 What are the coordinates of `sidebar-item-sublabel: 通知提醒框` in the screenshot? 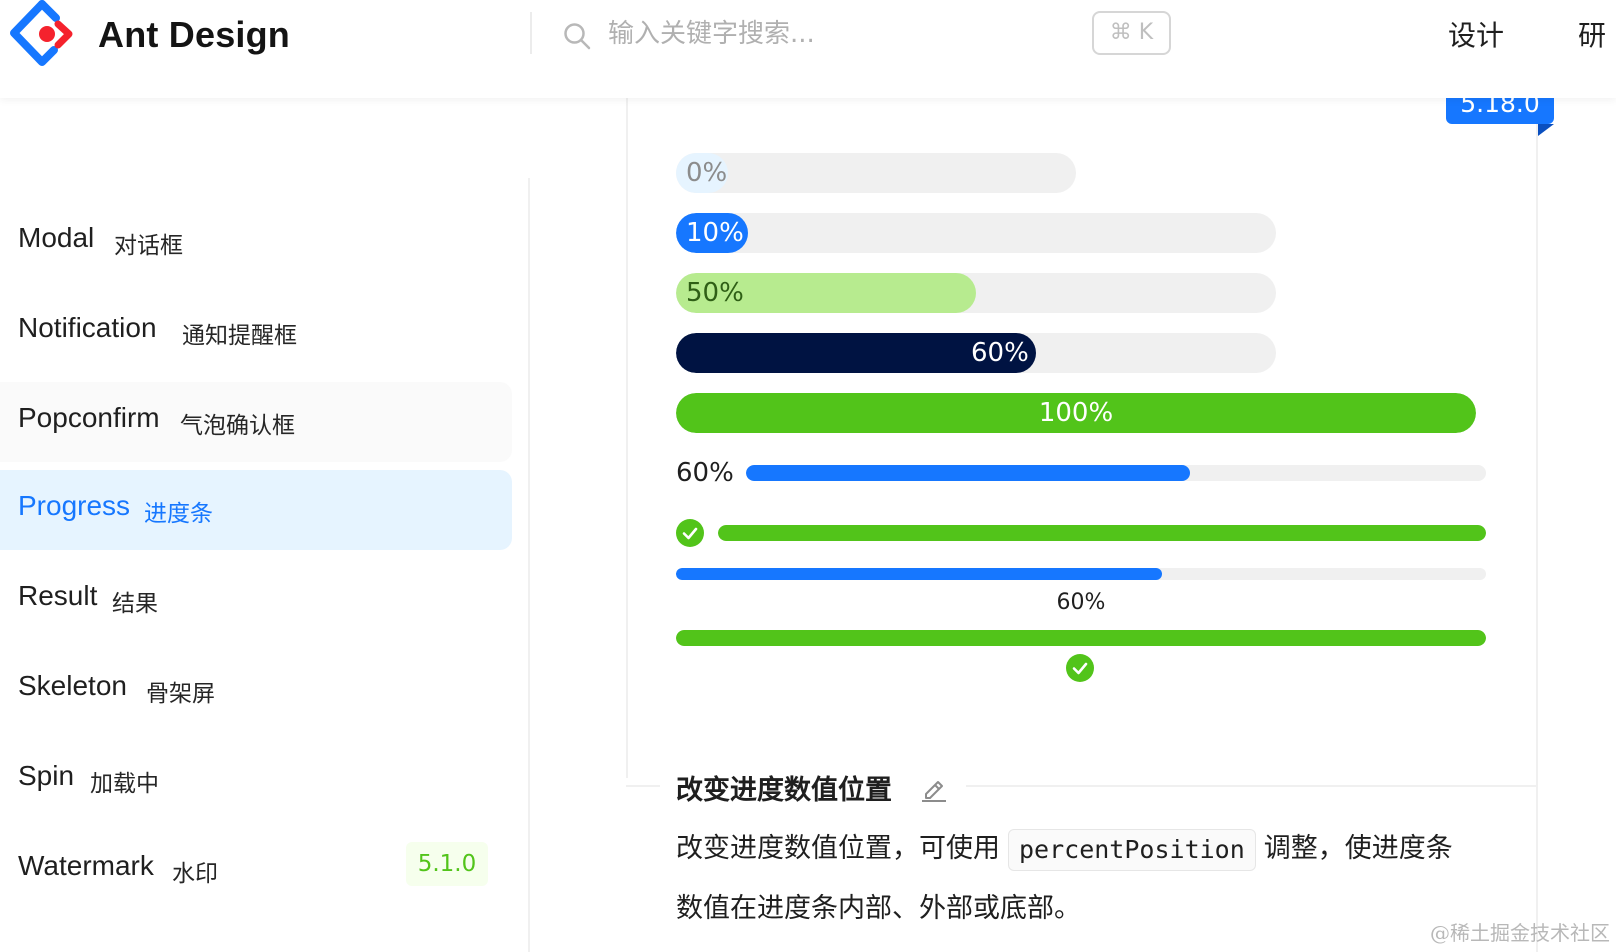 It's located at (239, 336).